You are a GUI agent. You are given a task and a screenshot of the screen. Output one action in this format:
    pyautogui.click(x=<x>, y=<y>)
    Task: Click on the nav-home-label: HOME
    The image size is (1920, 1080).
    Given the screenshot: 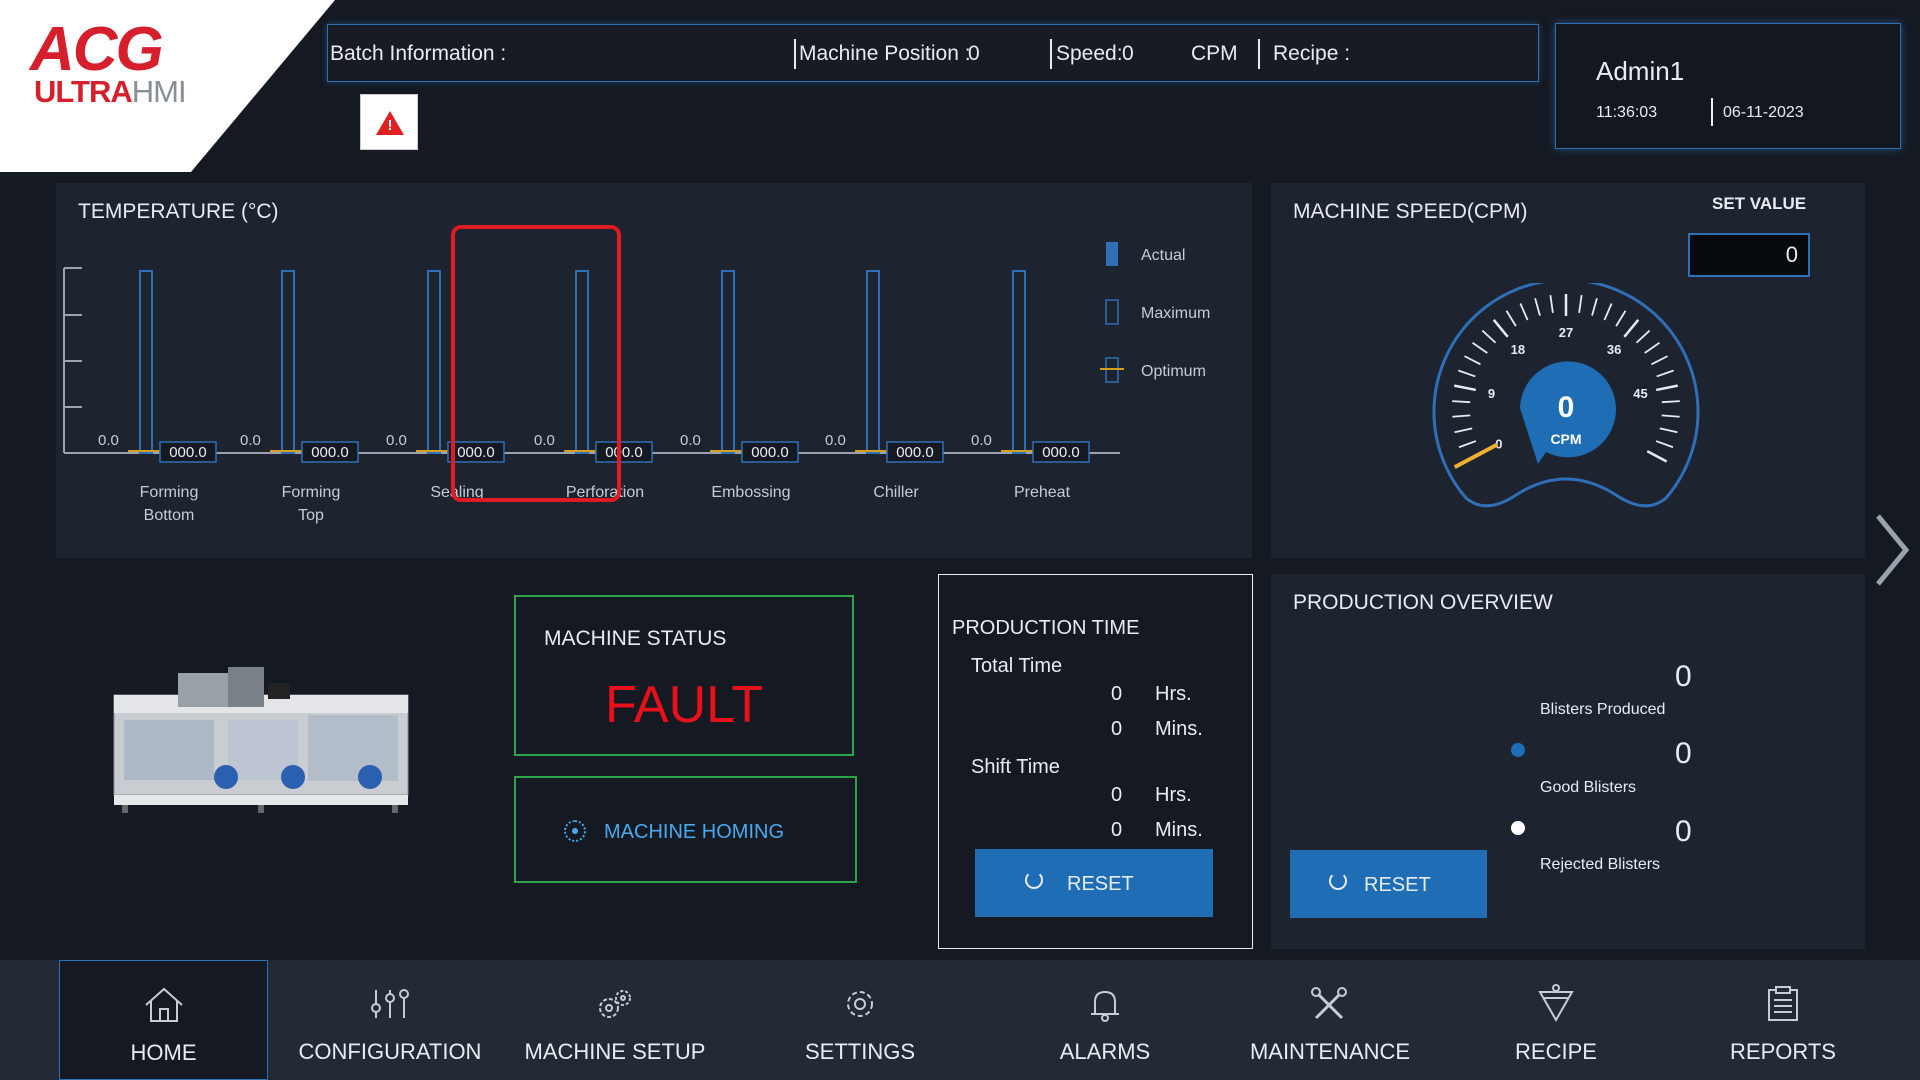 What is the action you would take?
    pyautogui.click(x=163, y=1052)
    